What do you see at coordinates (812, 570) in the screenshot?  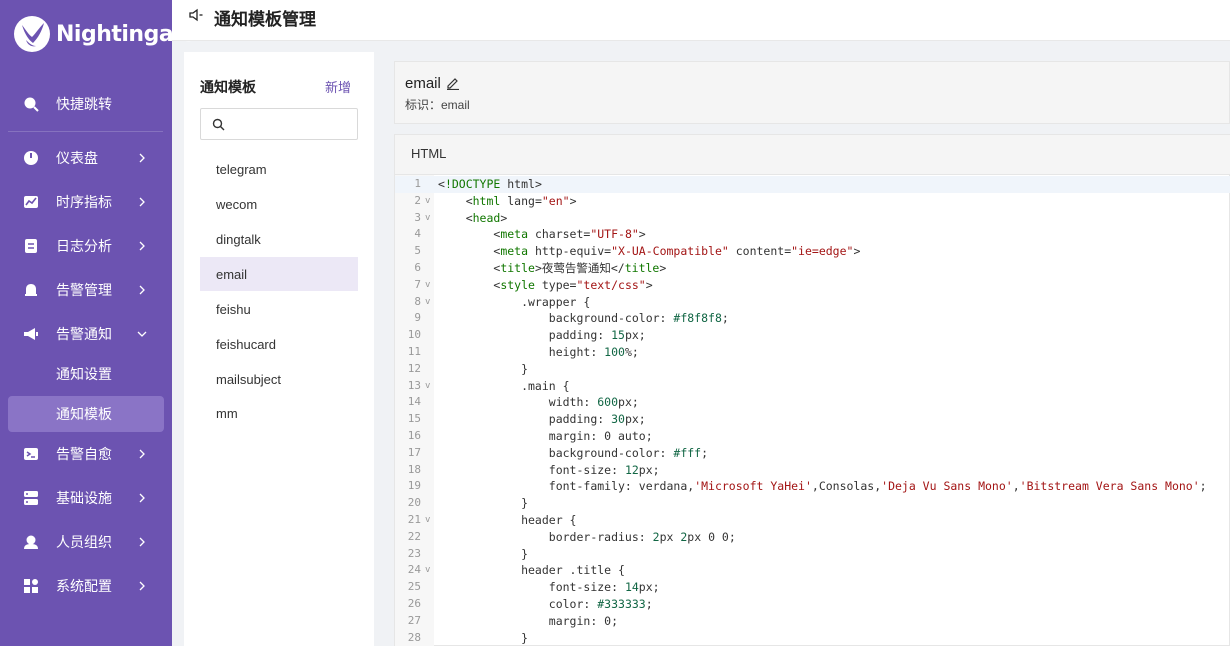 I see `code-line: 24 v header .title {` at bounding box center [812, 570].